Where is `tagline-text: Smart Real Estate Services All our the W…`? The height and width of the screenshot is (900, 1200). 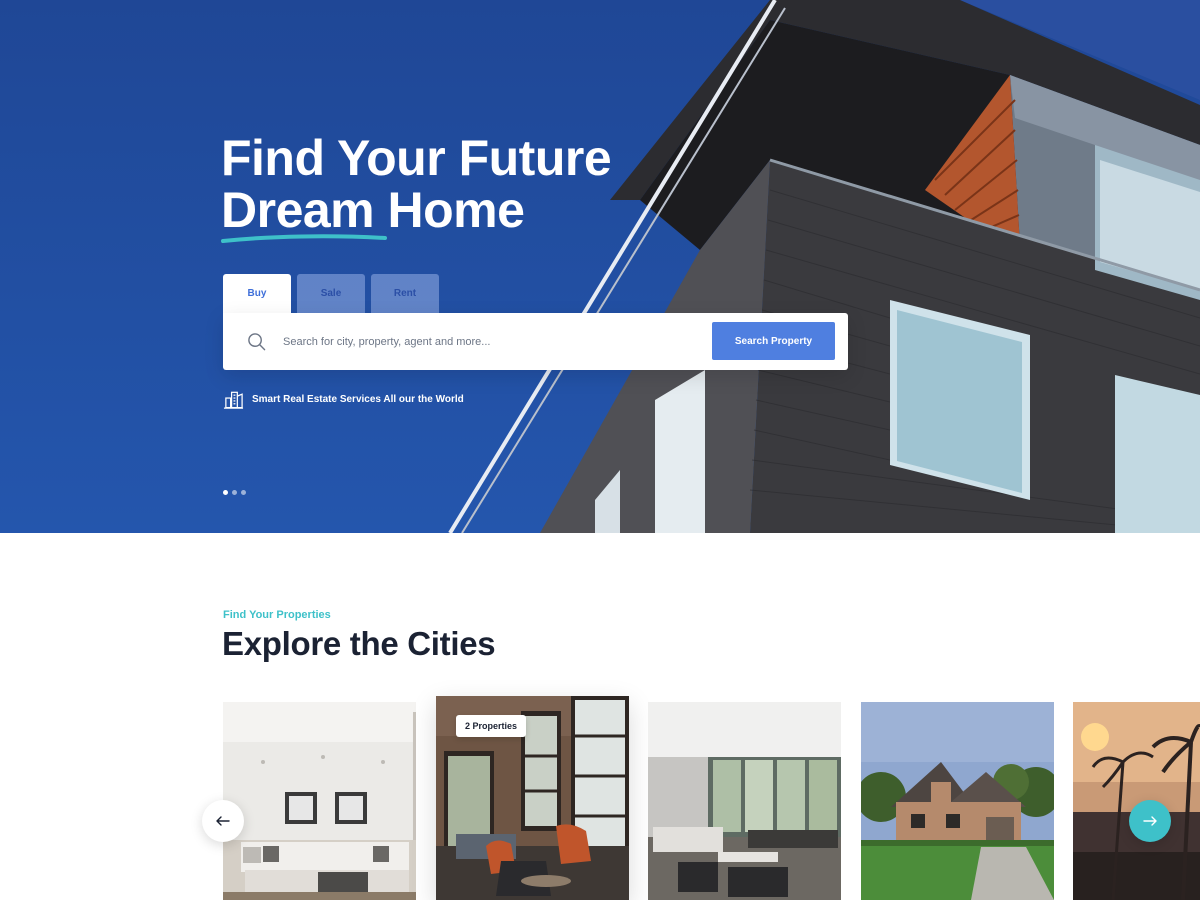
tagline-text: Smart Real Estate Services All our the W… is located at coordinates (358, 399).